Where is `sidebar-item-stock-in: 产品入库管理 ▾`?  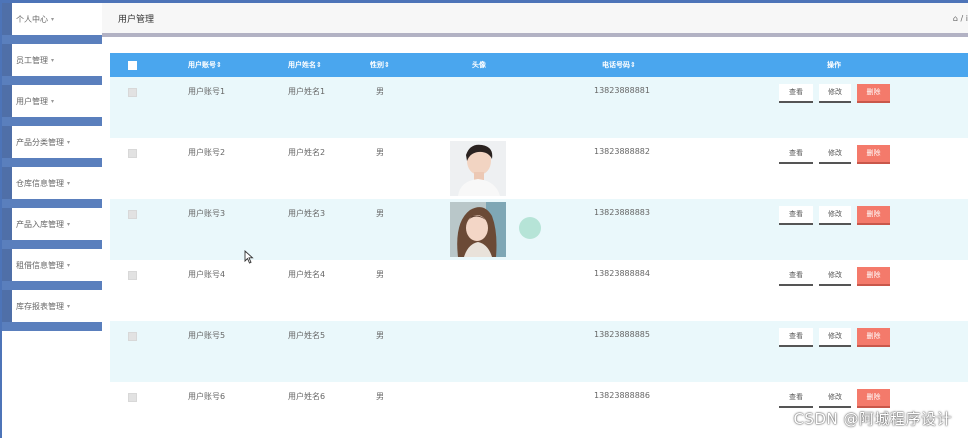 sidebar-item-stock-in: 产品入库管理 ▾ is located at coordinates (52, 224).